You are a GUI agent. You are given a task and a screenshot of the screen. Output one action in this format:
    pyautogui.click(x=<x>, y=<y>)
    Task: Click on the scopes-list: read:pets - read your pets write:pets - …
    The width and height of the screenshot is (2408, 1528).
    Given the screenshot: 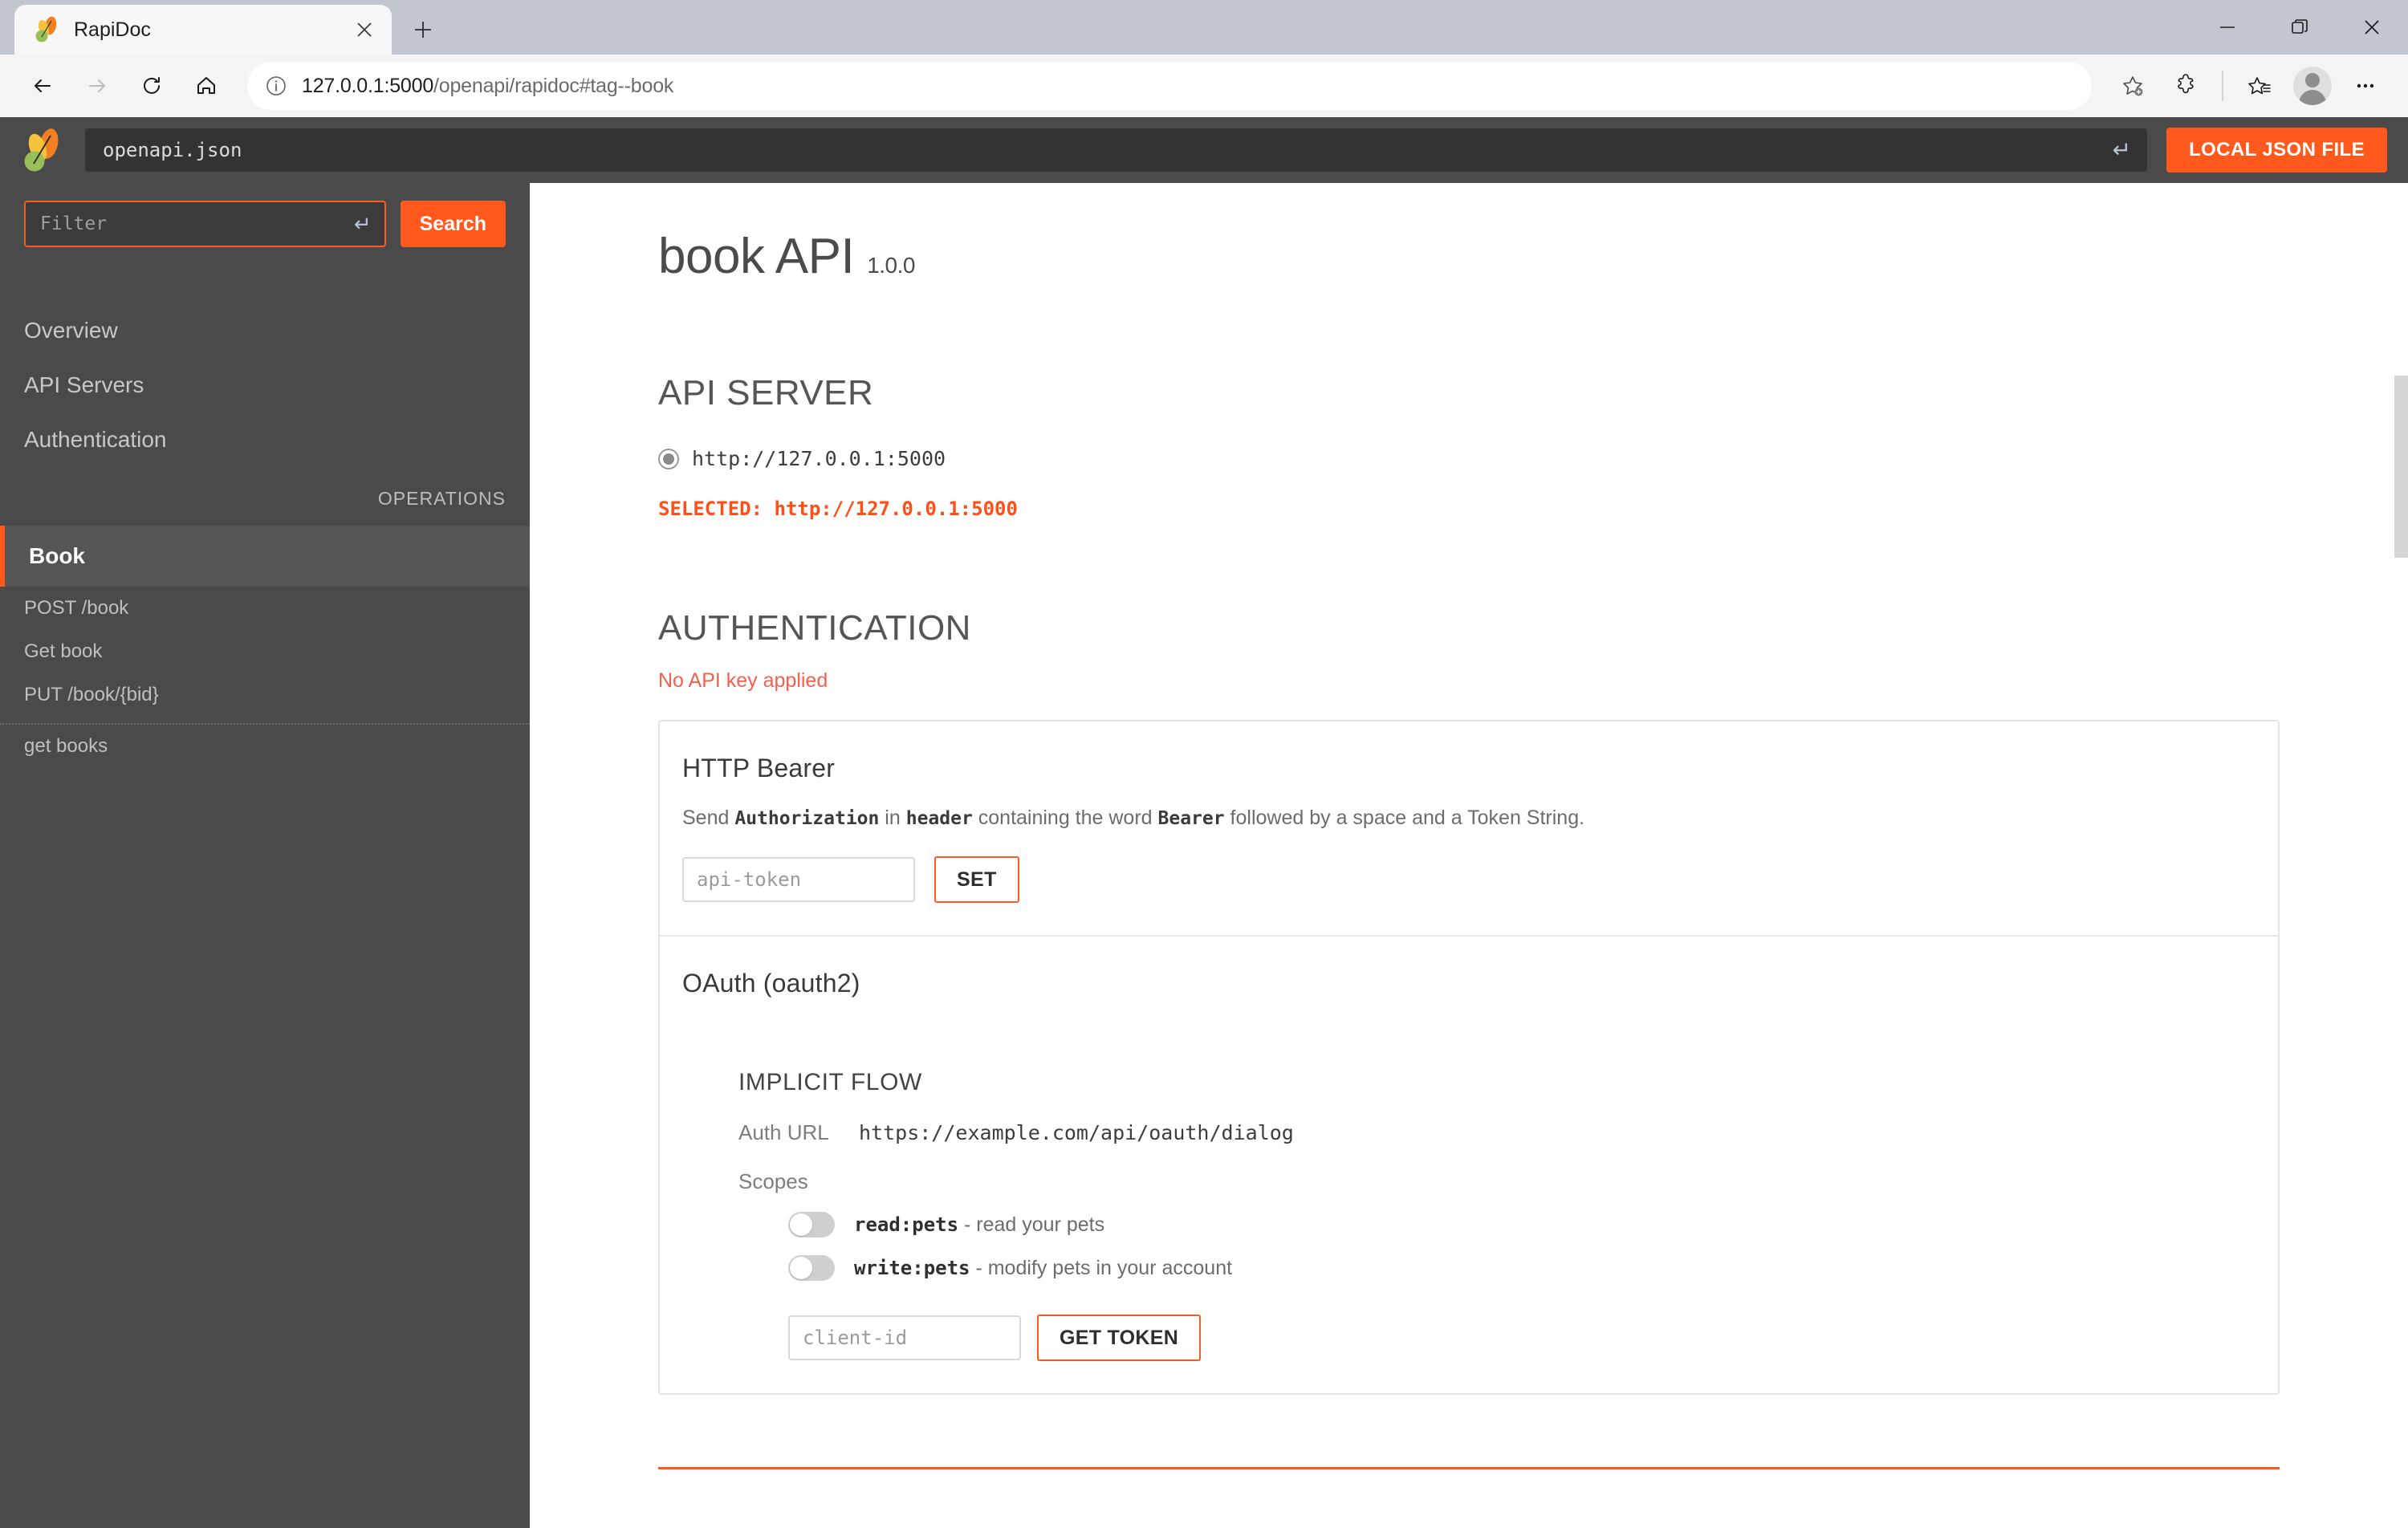 What is the action you would take?
    pyautogui.click(x=1496, y=1247)
    